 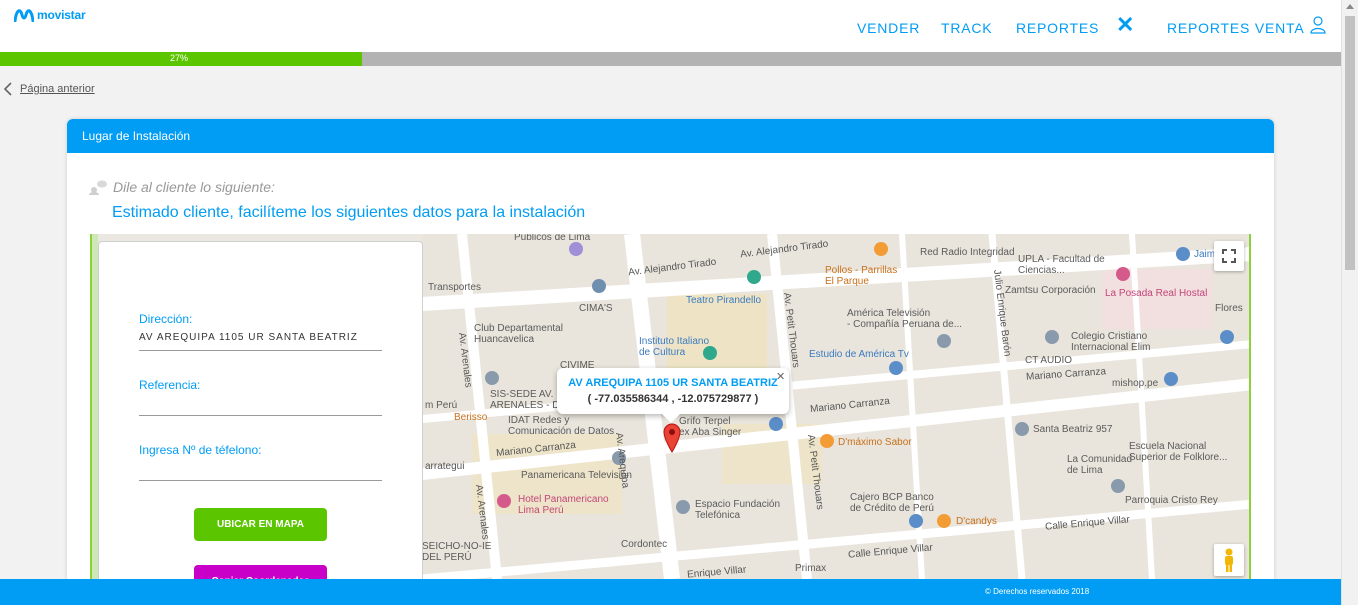 I want to click on scroll-up-arrow-icon, so click(x=1350, y=6).